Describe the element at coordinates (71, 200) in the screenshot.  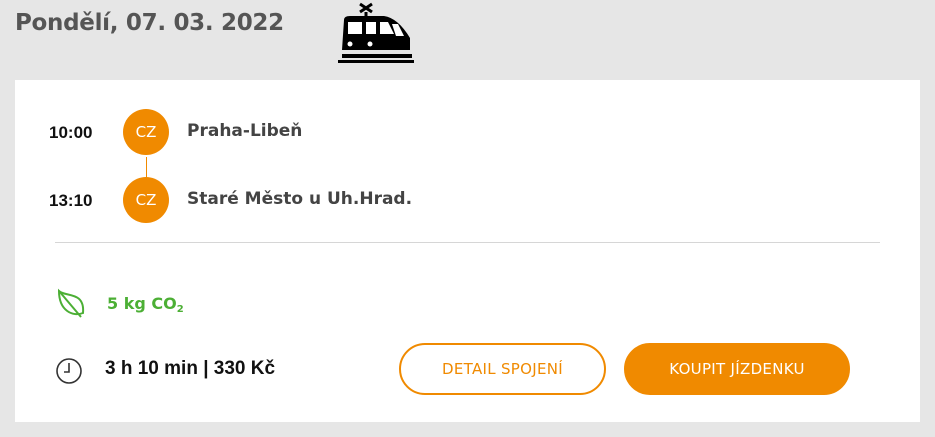
I see `arrival-time: 13:10` at that location.